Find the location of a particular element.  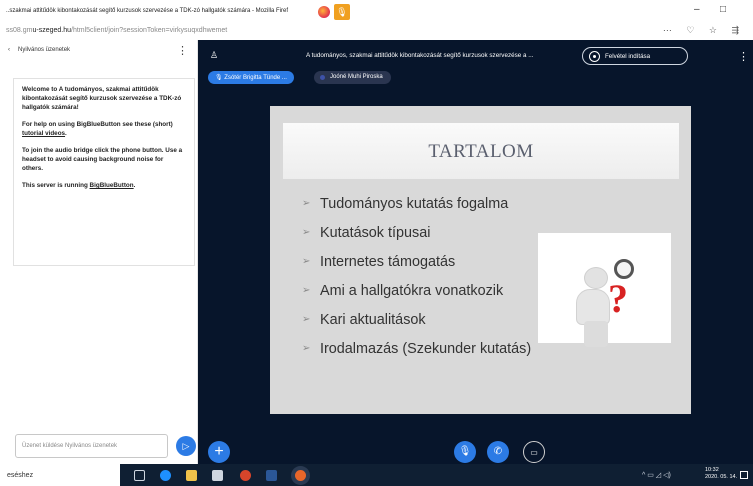

url-domain: u-szeged.hu is located at coordinates (51, 30).